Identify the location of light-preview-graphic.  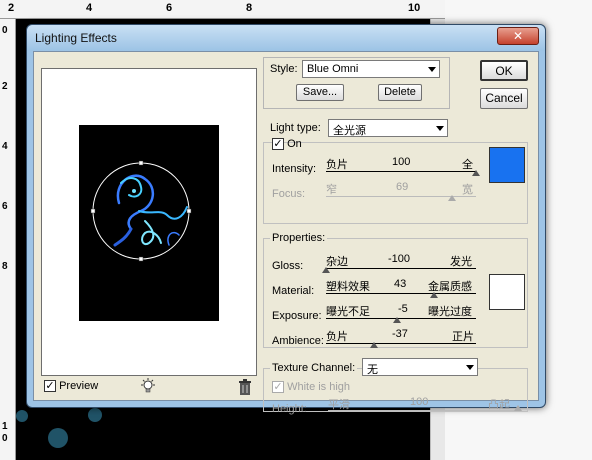
(141, 211).